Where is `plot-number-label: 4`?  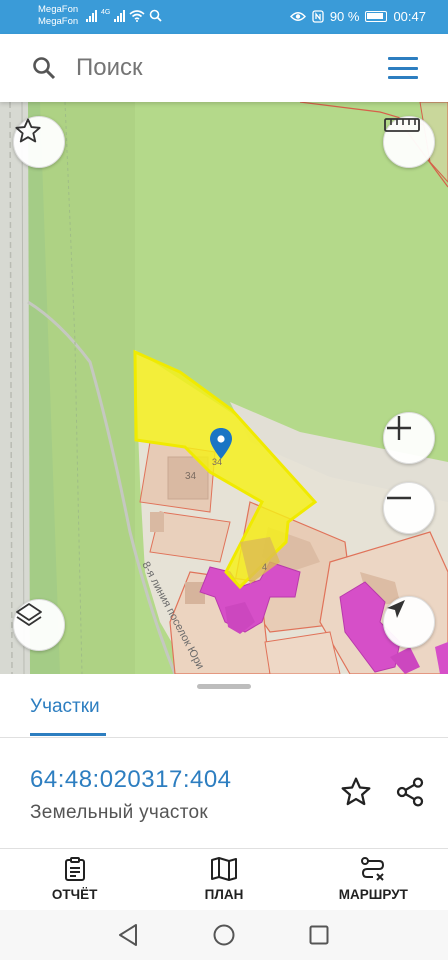 plot-number-label: 4 is located at coordinates (264, 567).